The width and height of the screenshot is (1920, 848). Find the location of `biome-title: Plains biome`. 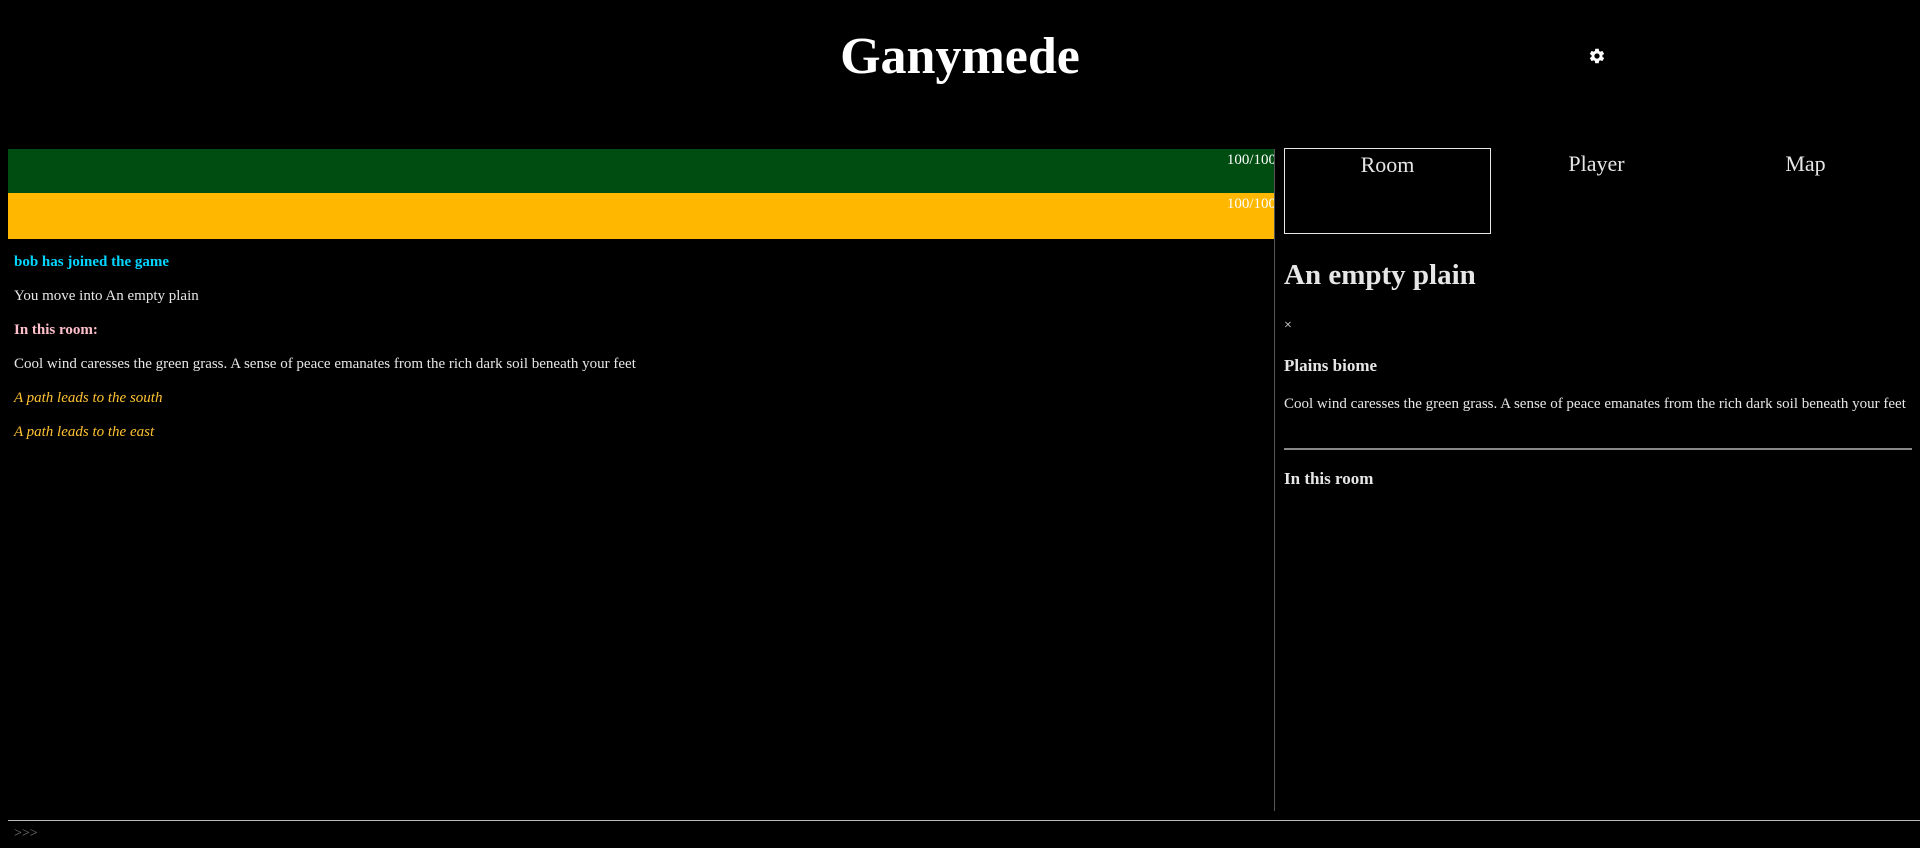

biome-title: Plains biome is located at coordinates (1331, 365).